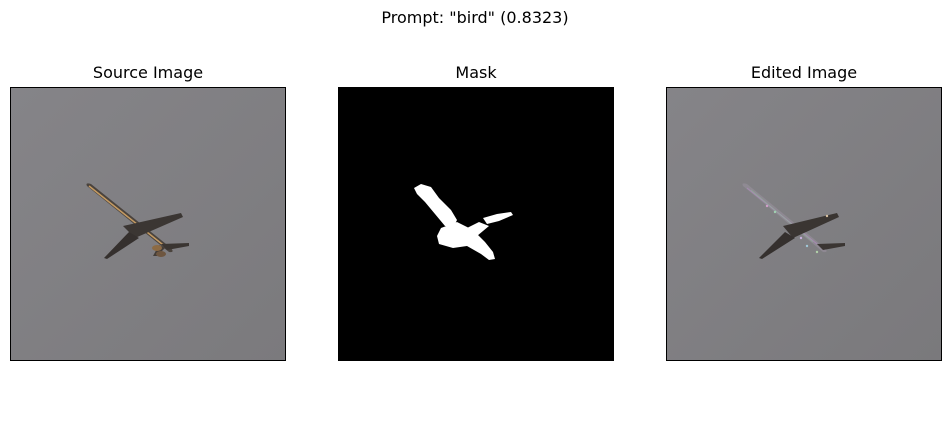 This screenshot has width=950, height=427. What do you see at coordinates (475, 17) in the screenshot?
I see `figure-title: Prompt: "bird" (0.8323)` at bounding box center [475, 17].